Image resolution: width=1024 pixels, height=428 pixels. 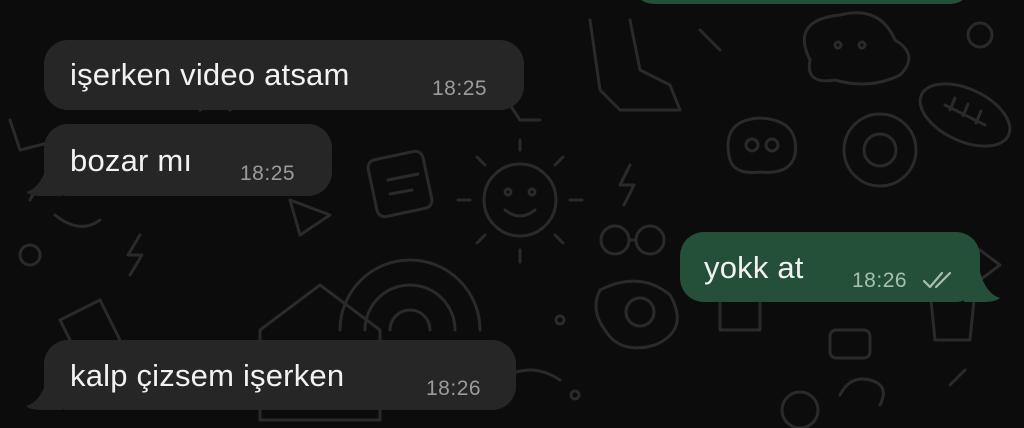 What do you see at coordinates (400, 184) in the screenshot?
I see `notepad-doodle` at bounding box center [400, 184].